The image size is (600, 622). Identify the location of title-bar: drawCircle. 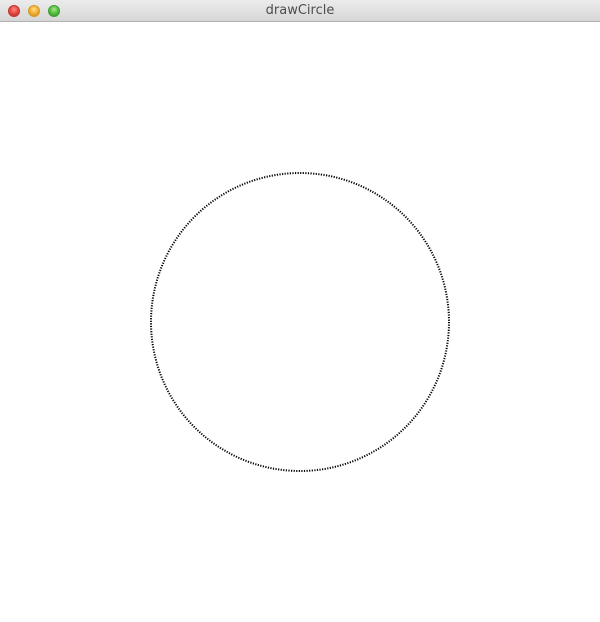
(300, 11).